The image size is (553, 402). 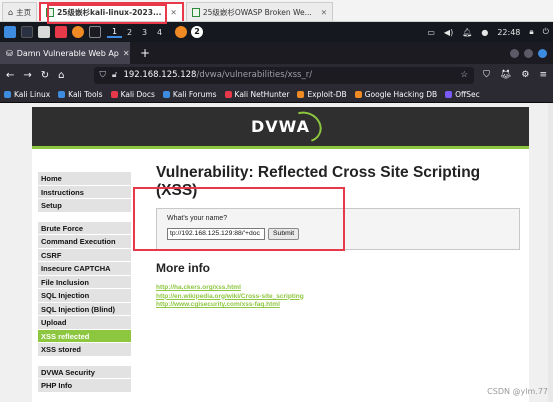 I want to click on bookmark-kali-linux: Kali Linux, so click(x=27, y=94).